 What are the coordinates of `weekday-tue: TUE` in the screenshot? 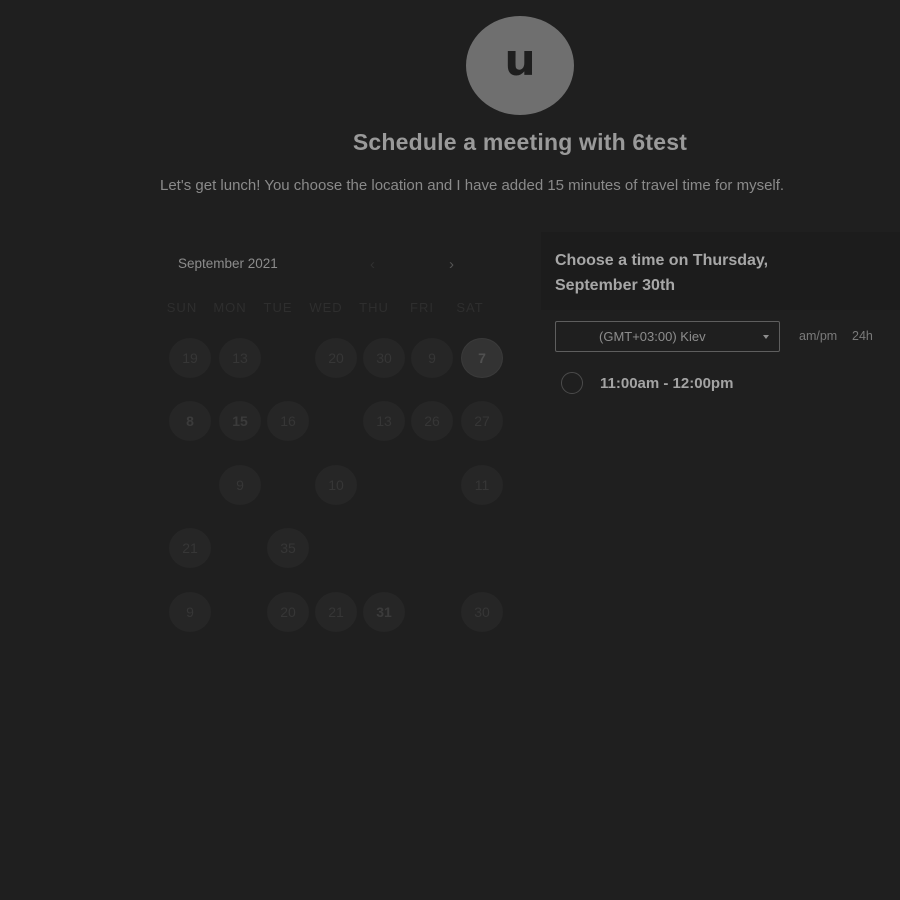 It's located at (278, 307).